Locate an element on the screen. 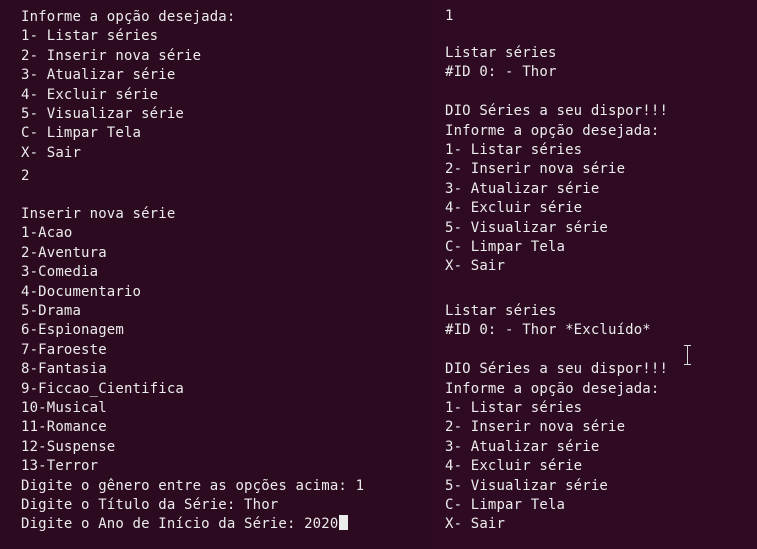 The image size is (757, 549). terminal-line: 3-Comedia is located at coordinates (60, 272).